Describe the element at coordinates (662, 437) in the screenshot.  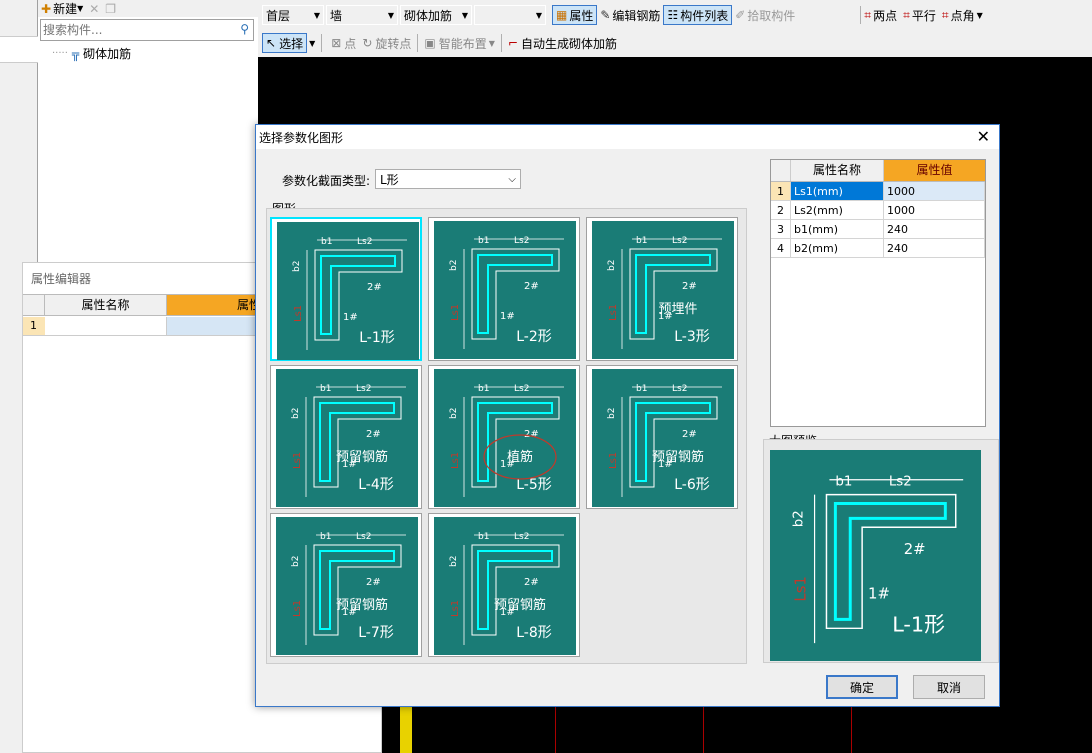
I see `shape-thumbnail: b1 Ls2 b2 Ls1 2# 1# 预留钢筋 L-6形` at that location.